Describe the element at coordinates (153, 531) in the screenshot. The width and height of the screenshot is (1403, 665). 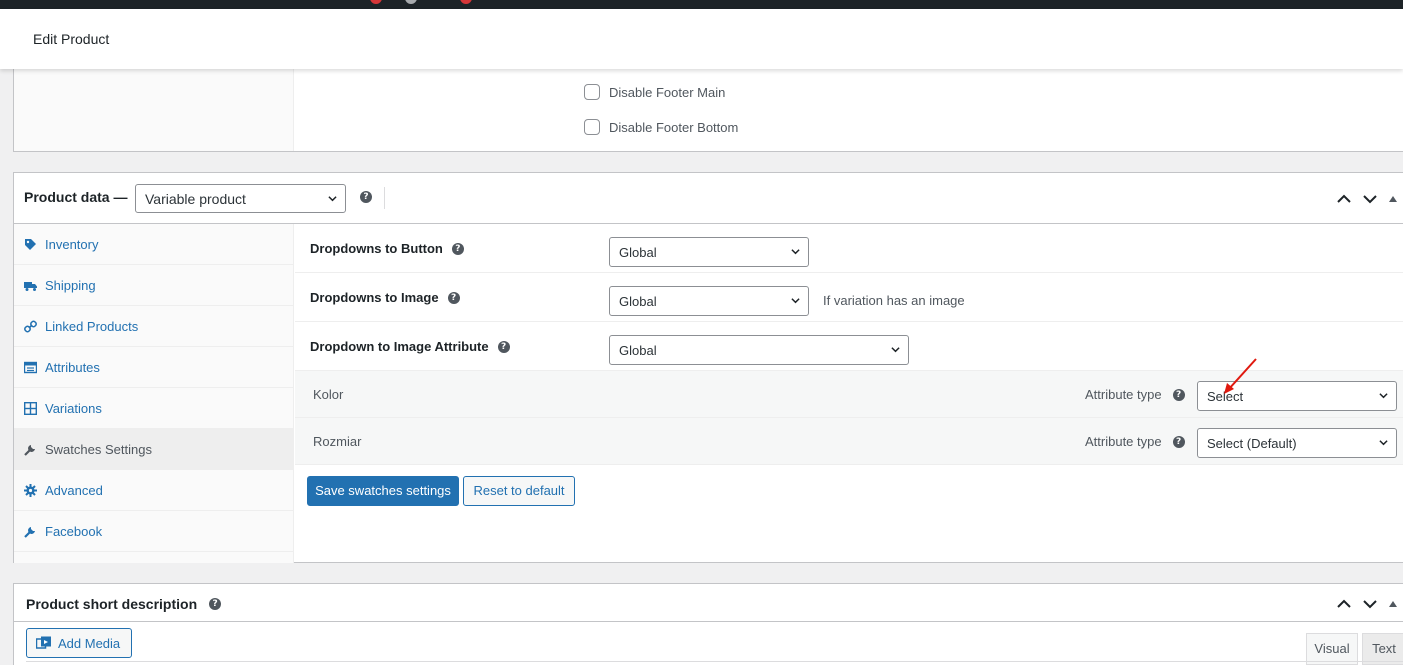
I see `tab-facebook: Facebook` at that location.